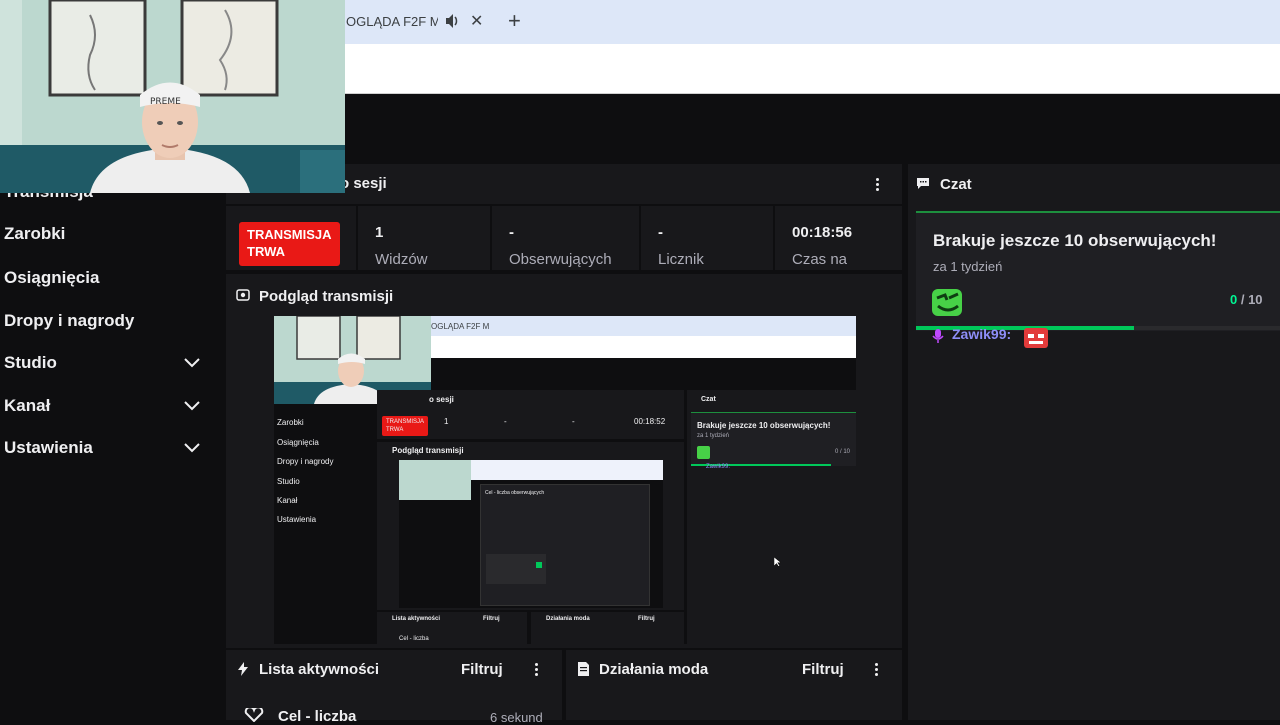 This screenshot has width=1280, height=725. Describe the element at coordinates (1250, 299) in the screenshot. I see `goal-total: / 10` at that location.